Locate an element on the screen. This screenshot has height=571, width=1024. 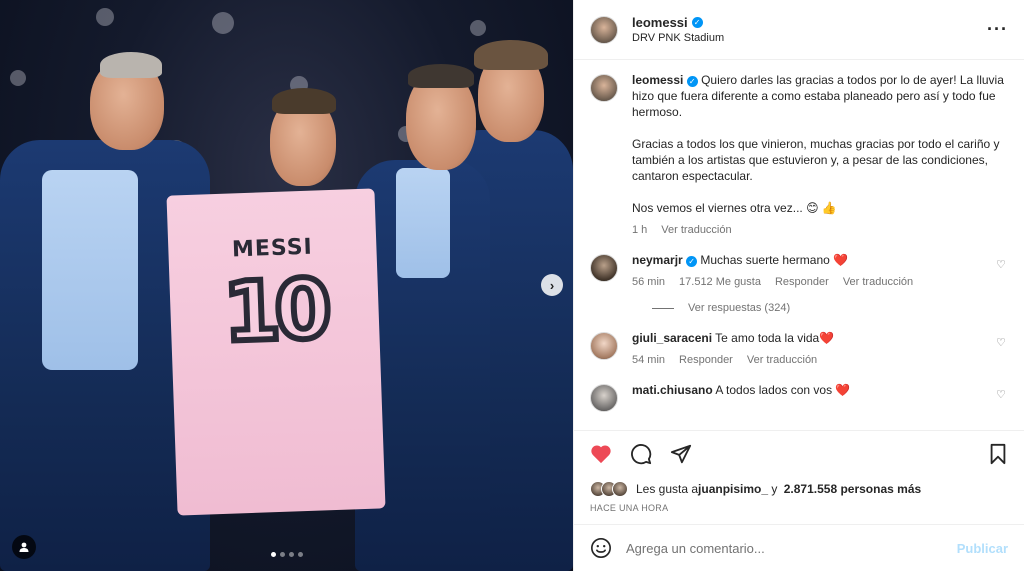
comment-body: mati.chiusano A todos lados con vos ❤️ is located at coordinates (814, 397).